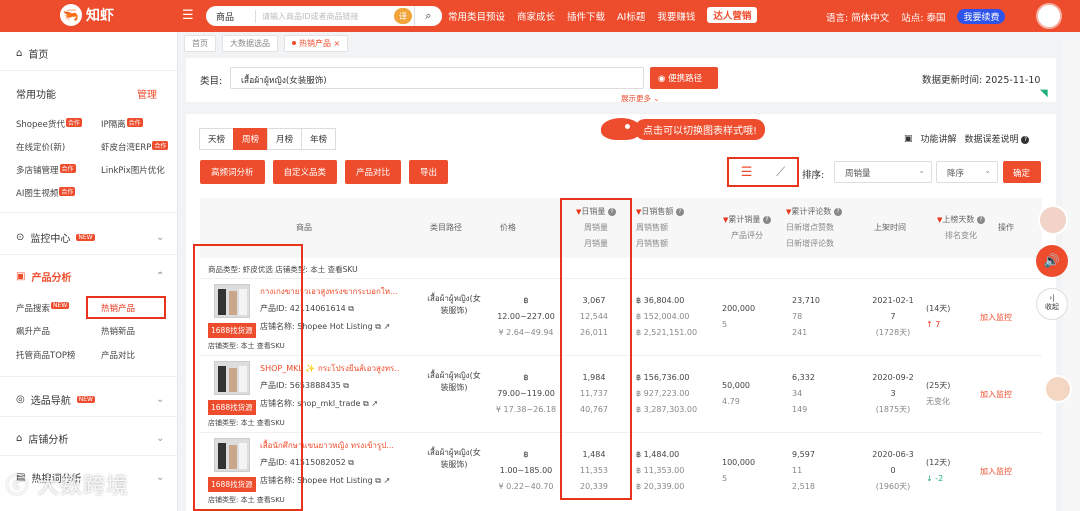  What do you see at coordinates (325, 16) in the screenshot?
I see `search-input: 请输入商品ID或者商品链接` at bounding box center [325, 16].